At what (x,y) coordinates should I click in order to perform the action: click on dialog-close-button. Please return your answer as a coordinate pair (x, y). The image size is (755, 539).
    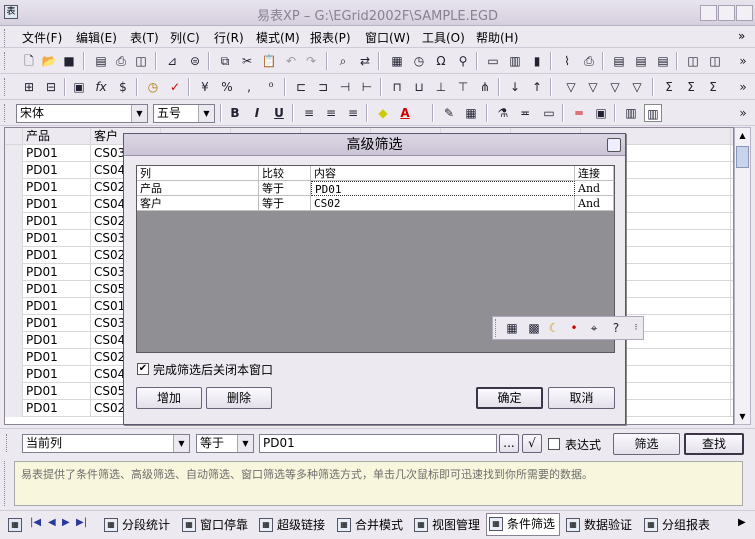
    Looking at the image, I should click on (614, 145).